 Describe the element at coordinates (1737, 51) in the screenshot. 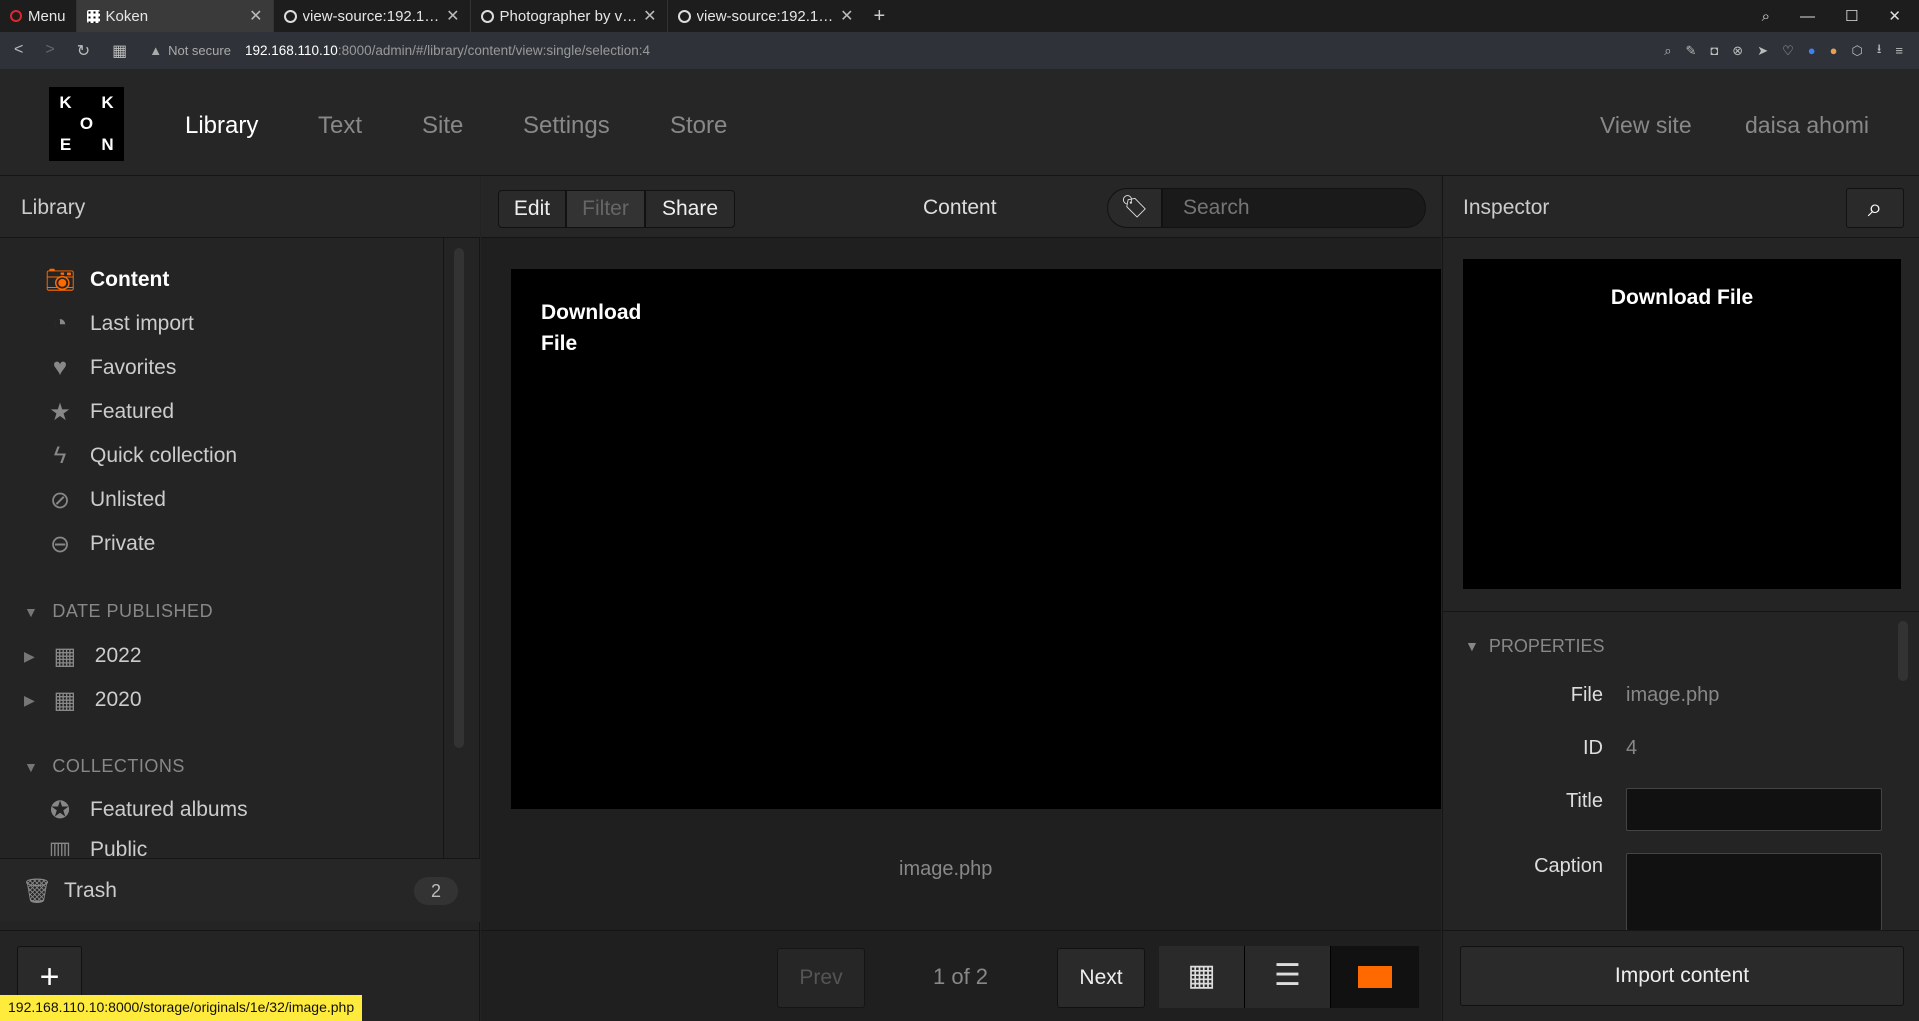

I see `block-icon: ⊗` at that location.